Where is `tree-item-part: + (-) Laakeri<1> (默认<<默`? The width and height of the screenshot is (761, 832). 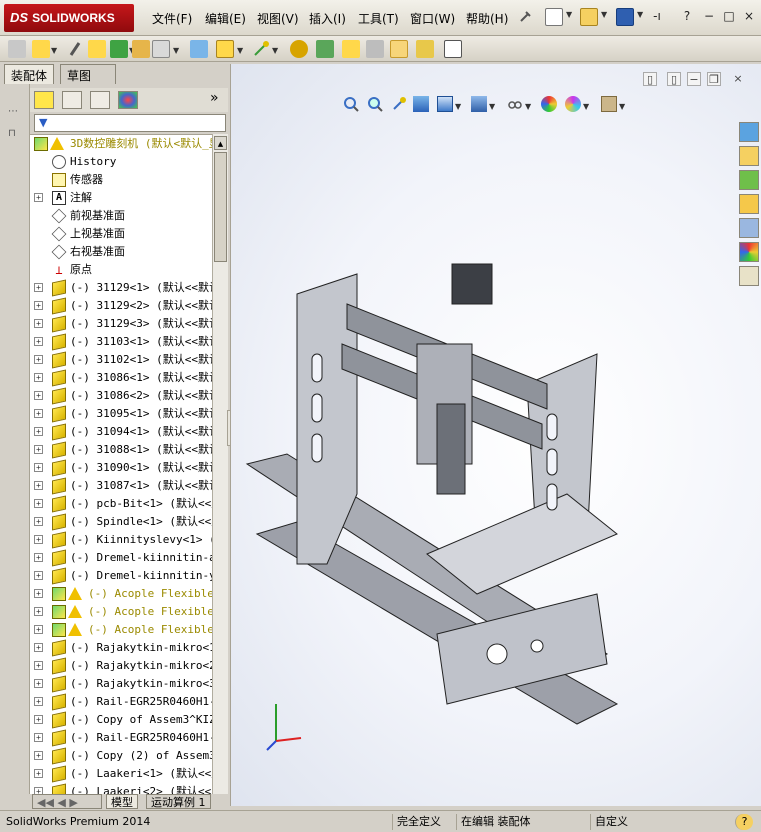
tree-item-part: + (-) Laakeri<1> (默认<<默 is located at coordinates (129, 774).